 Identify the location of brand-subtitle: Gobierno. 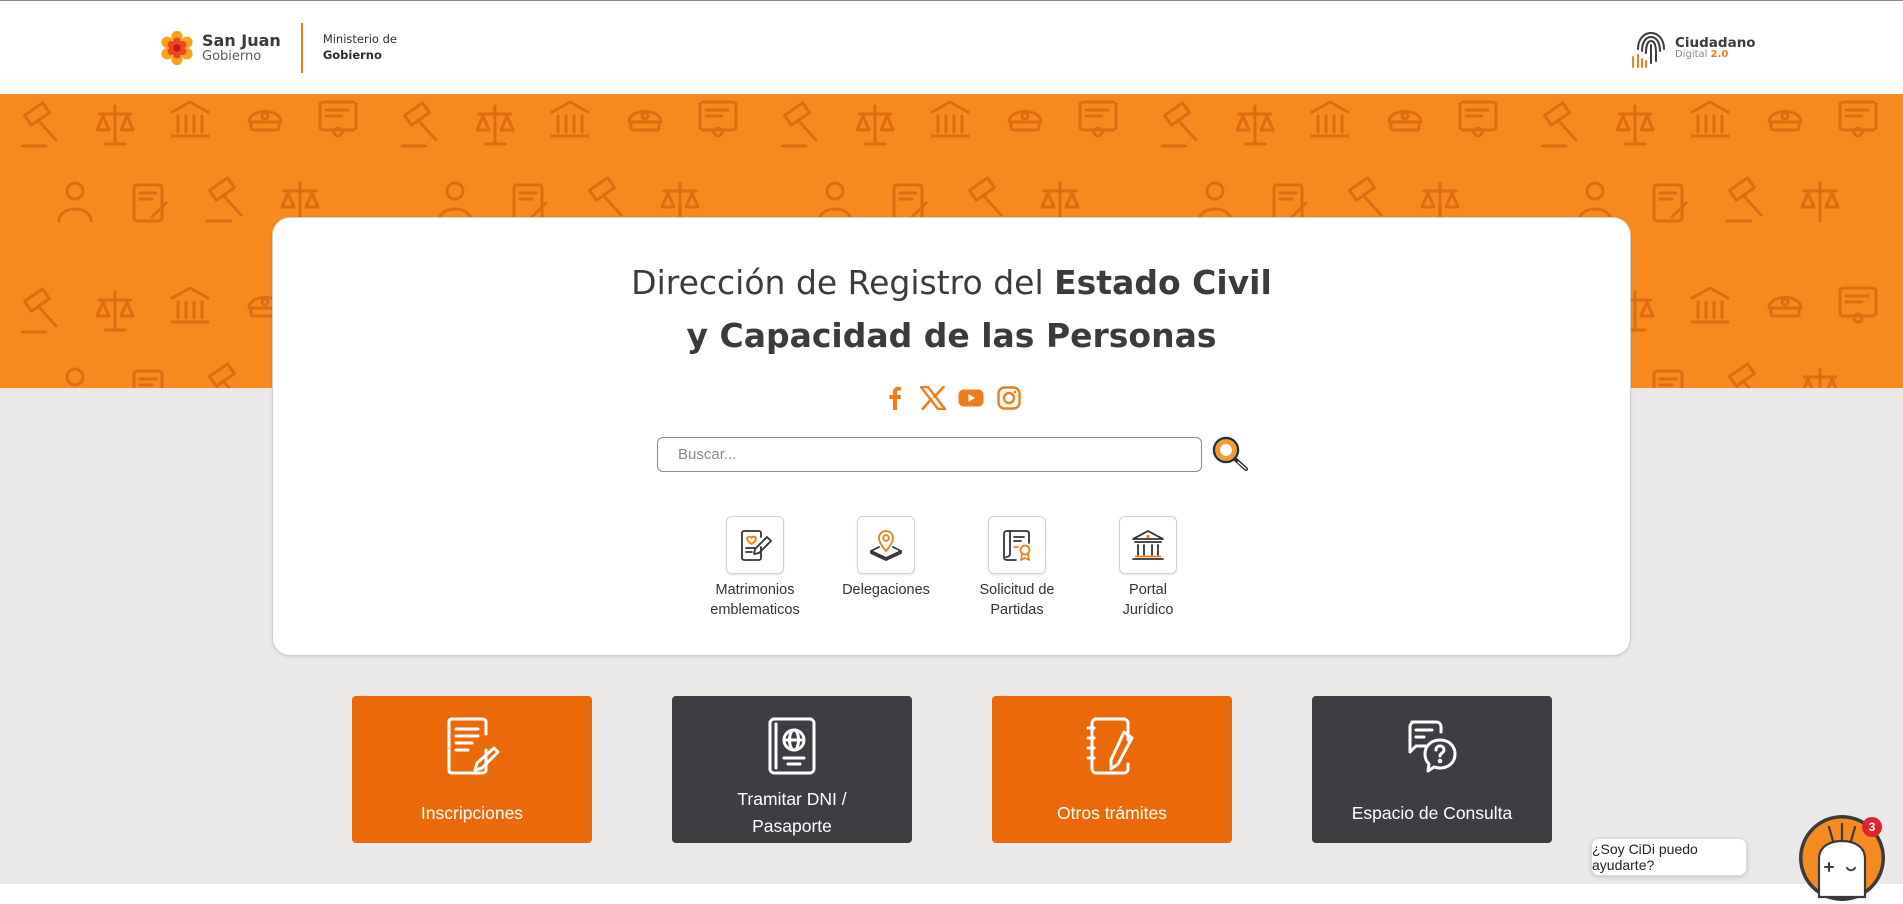
(232, 56).